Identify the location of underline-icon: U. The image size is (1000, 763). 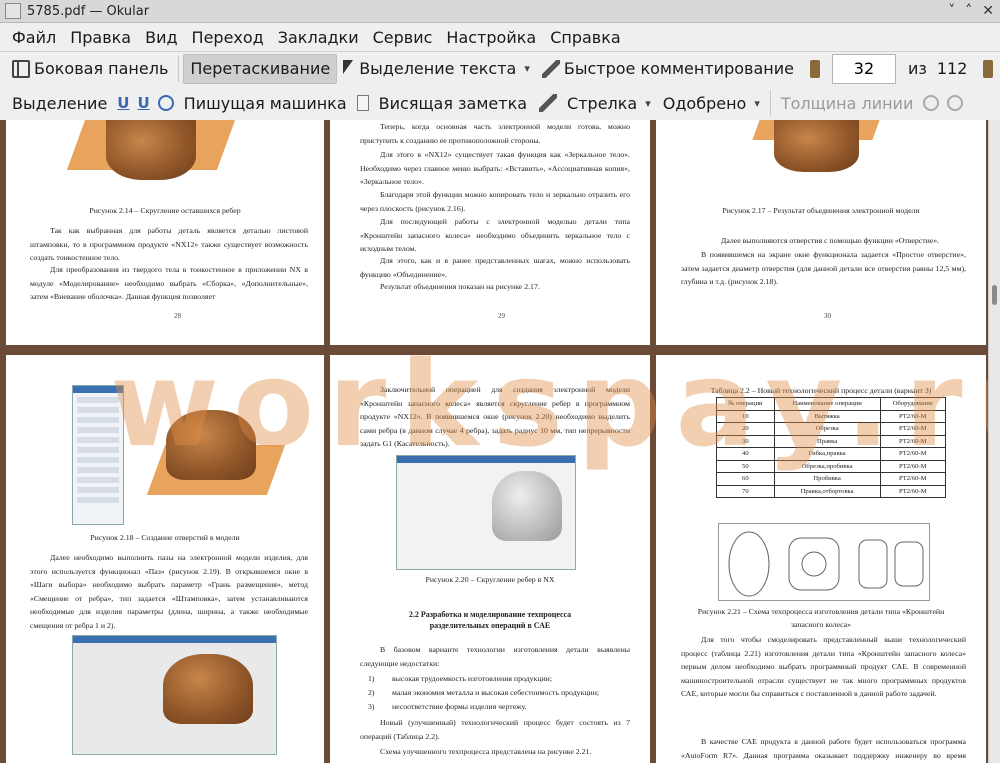
(123, 103).